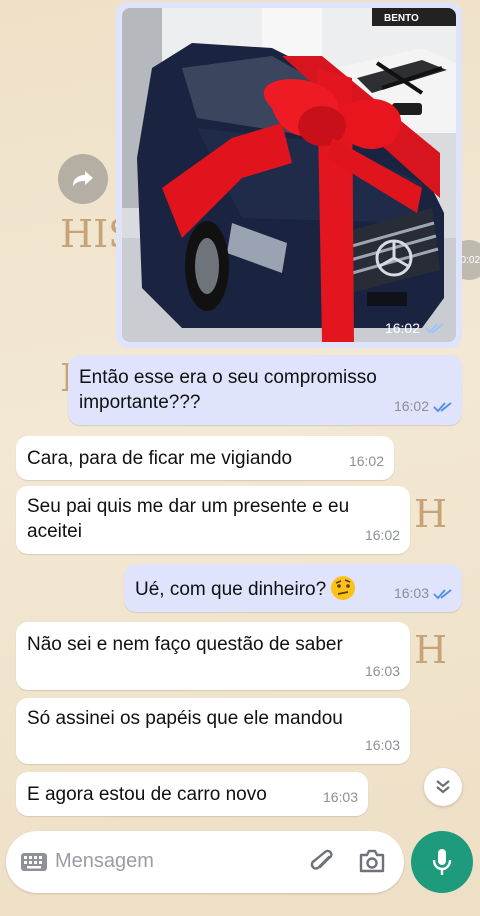 This screenshot has height=916, width=480. I want to click on message-text: aceitei, so click(54, 531).